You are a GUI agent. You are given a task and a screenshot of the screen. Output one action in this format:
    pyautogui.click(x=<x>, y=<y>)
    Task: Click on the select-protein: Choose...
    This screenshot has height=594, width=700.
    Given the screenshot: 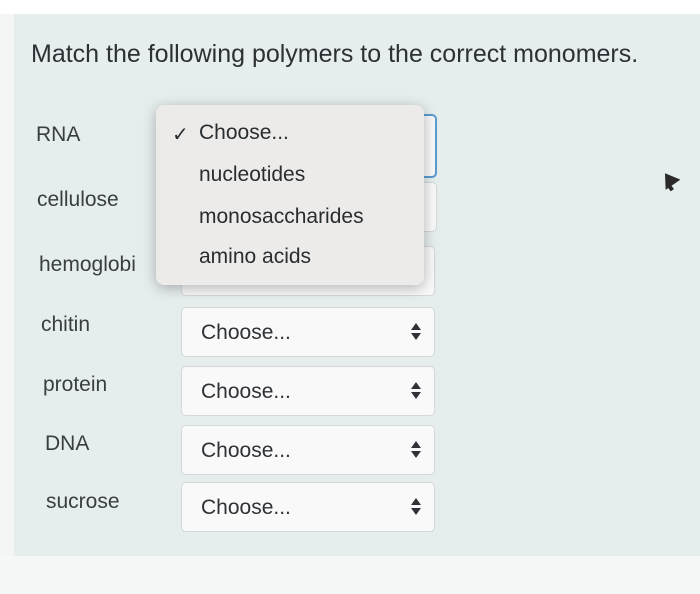 What is the action you would take?
    pyautogui.click(x=308, y=391)
    